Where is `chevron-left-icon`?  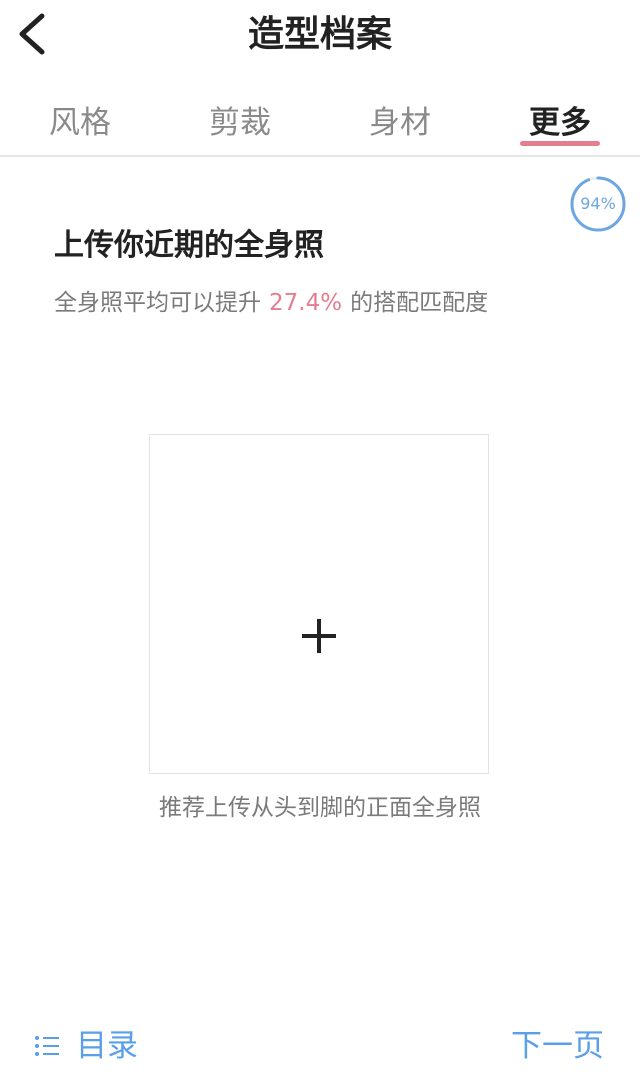 chevron-left-icon is located at coordinates (32, 34).